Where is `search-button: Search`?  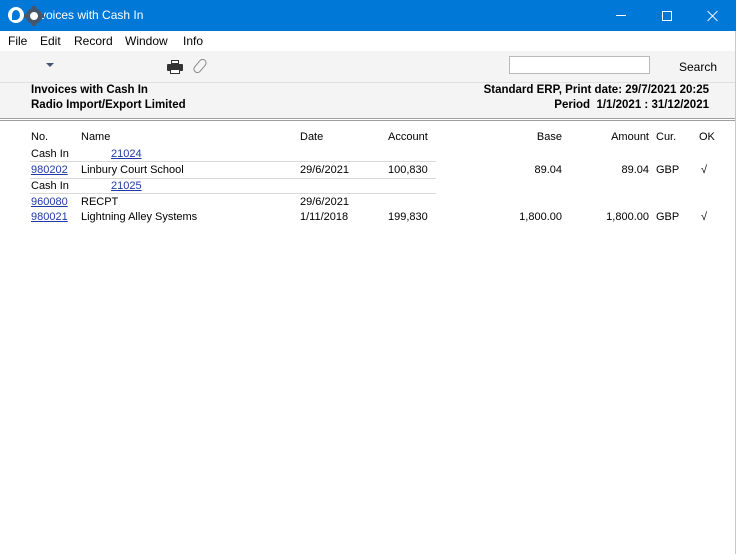 search-button: Search is located at coordinates (698, 67).